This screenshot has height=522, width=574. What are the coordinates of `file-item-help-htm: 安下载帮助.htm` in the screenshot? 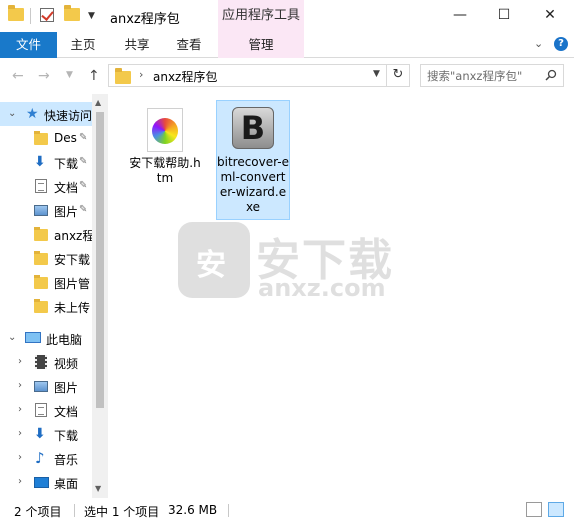 It's located at (165, 144).